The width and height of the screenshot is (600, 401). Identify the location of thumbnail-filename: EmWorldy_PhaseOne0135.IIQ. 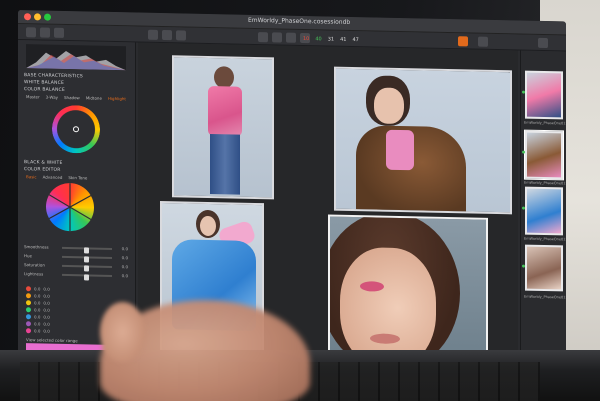
(545, 183).